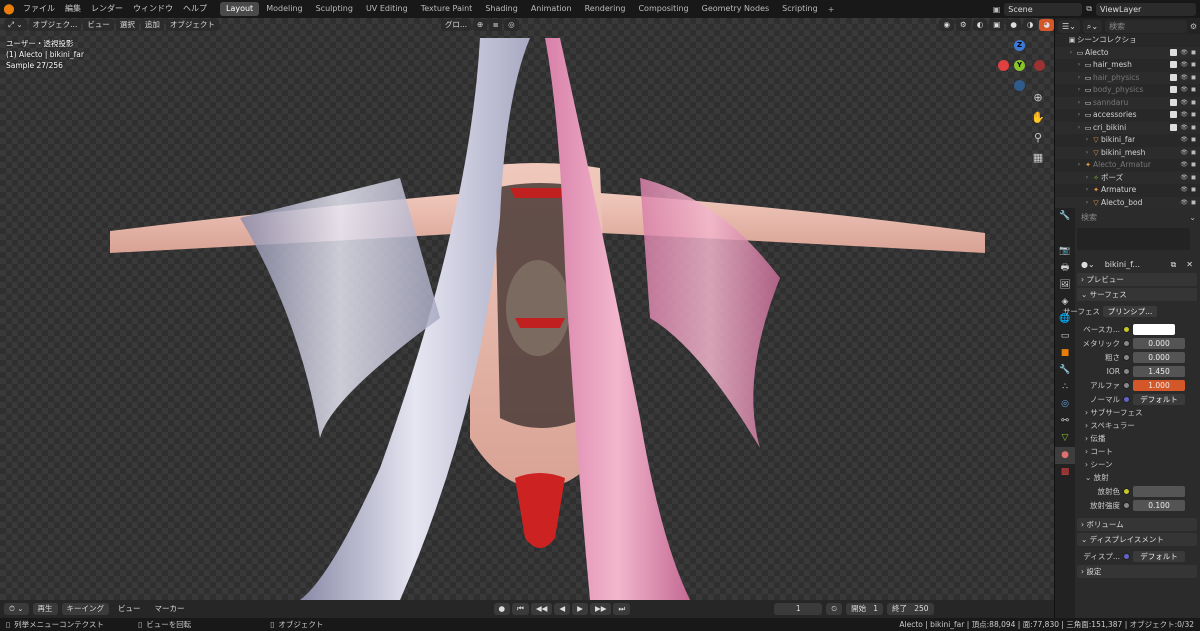 This screenshot has height=631, width=1200. Describe the element at coordinates (1126, 505) in the screenshot. I see `emission-strength-socket-icon` at that location.